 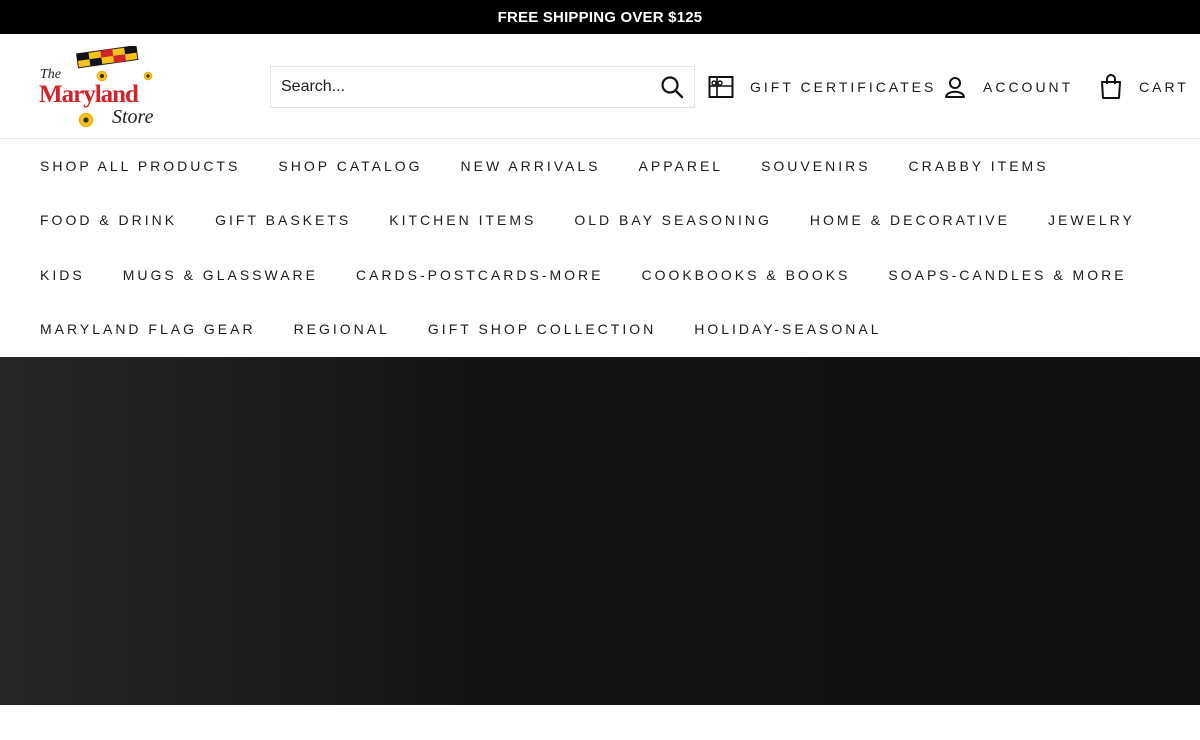 I want to click on nav-item-kids: KIDS, so click(x=62, y=275).